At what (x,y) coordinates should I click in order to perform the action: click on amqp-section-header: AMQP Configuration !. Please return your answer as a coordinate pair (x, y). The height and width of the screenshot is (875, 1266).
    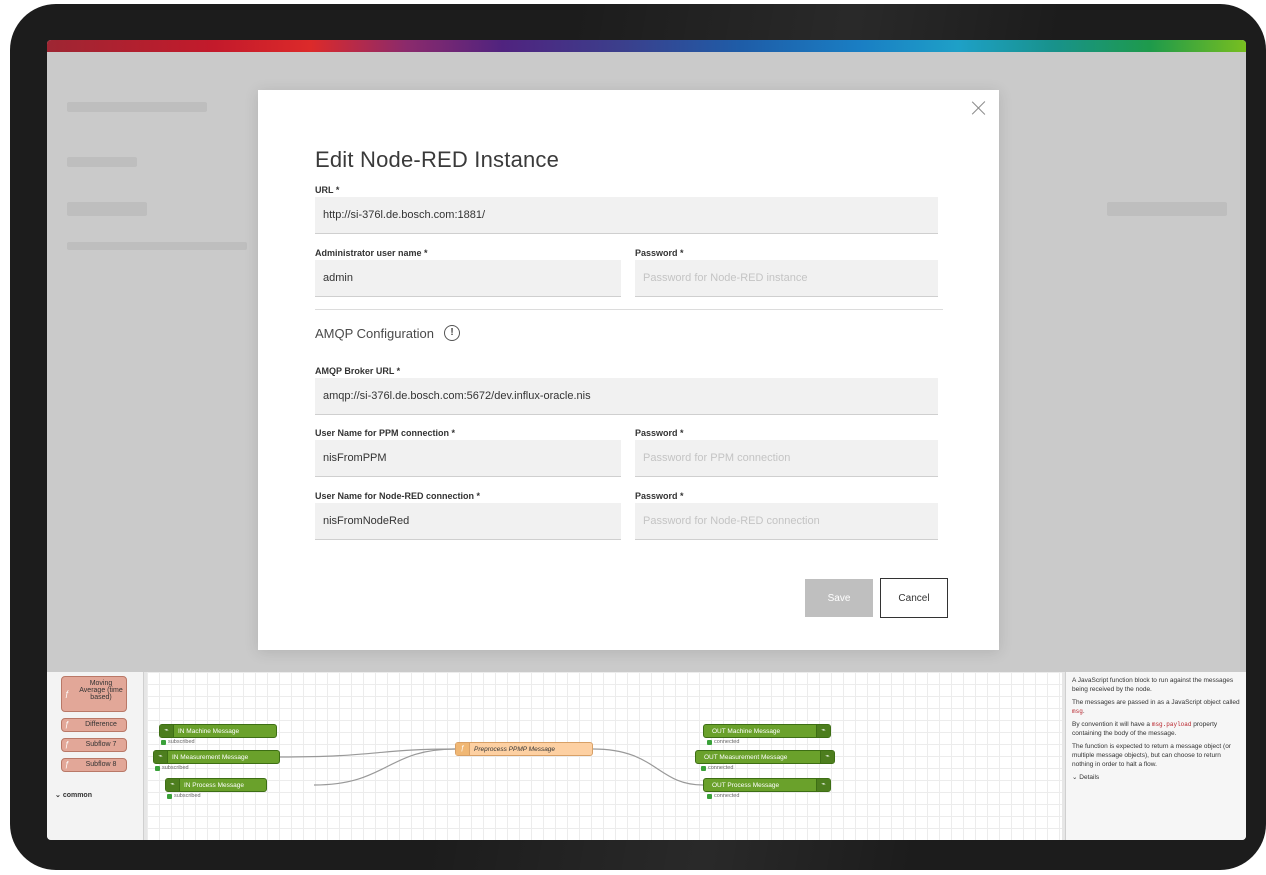
    Looking at the image, I should click on (387, 333).